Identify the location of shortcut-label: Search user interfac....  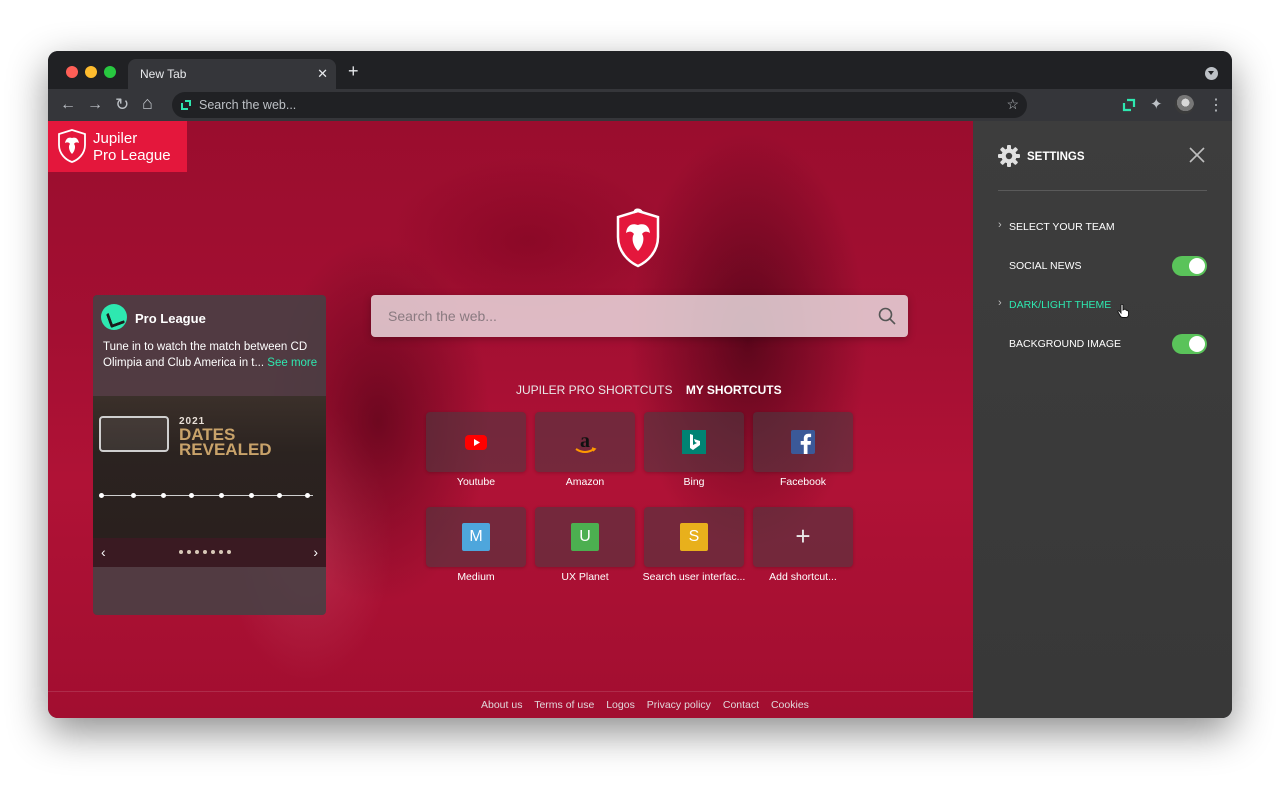
(694, 577).